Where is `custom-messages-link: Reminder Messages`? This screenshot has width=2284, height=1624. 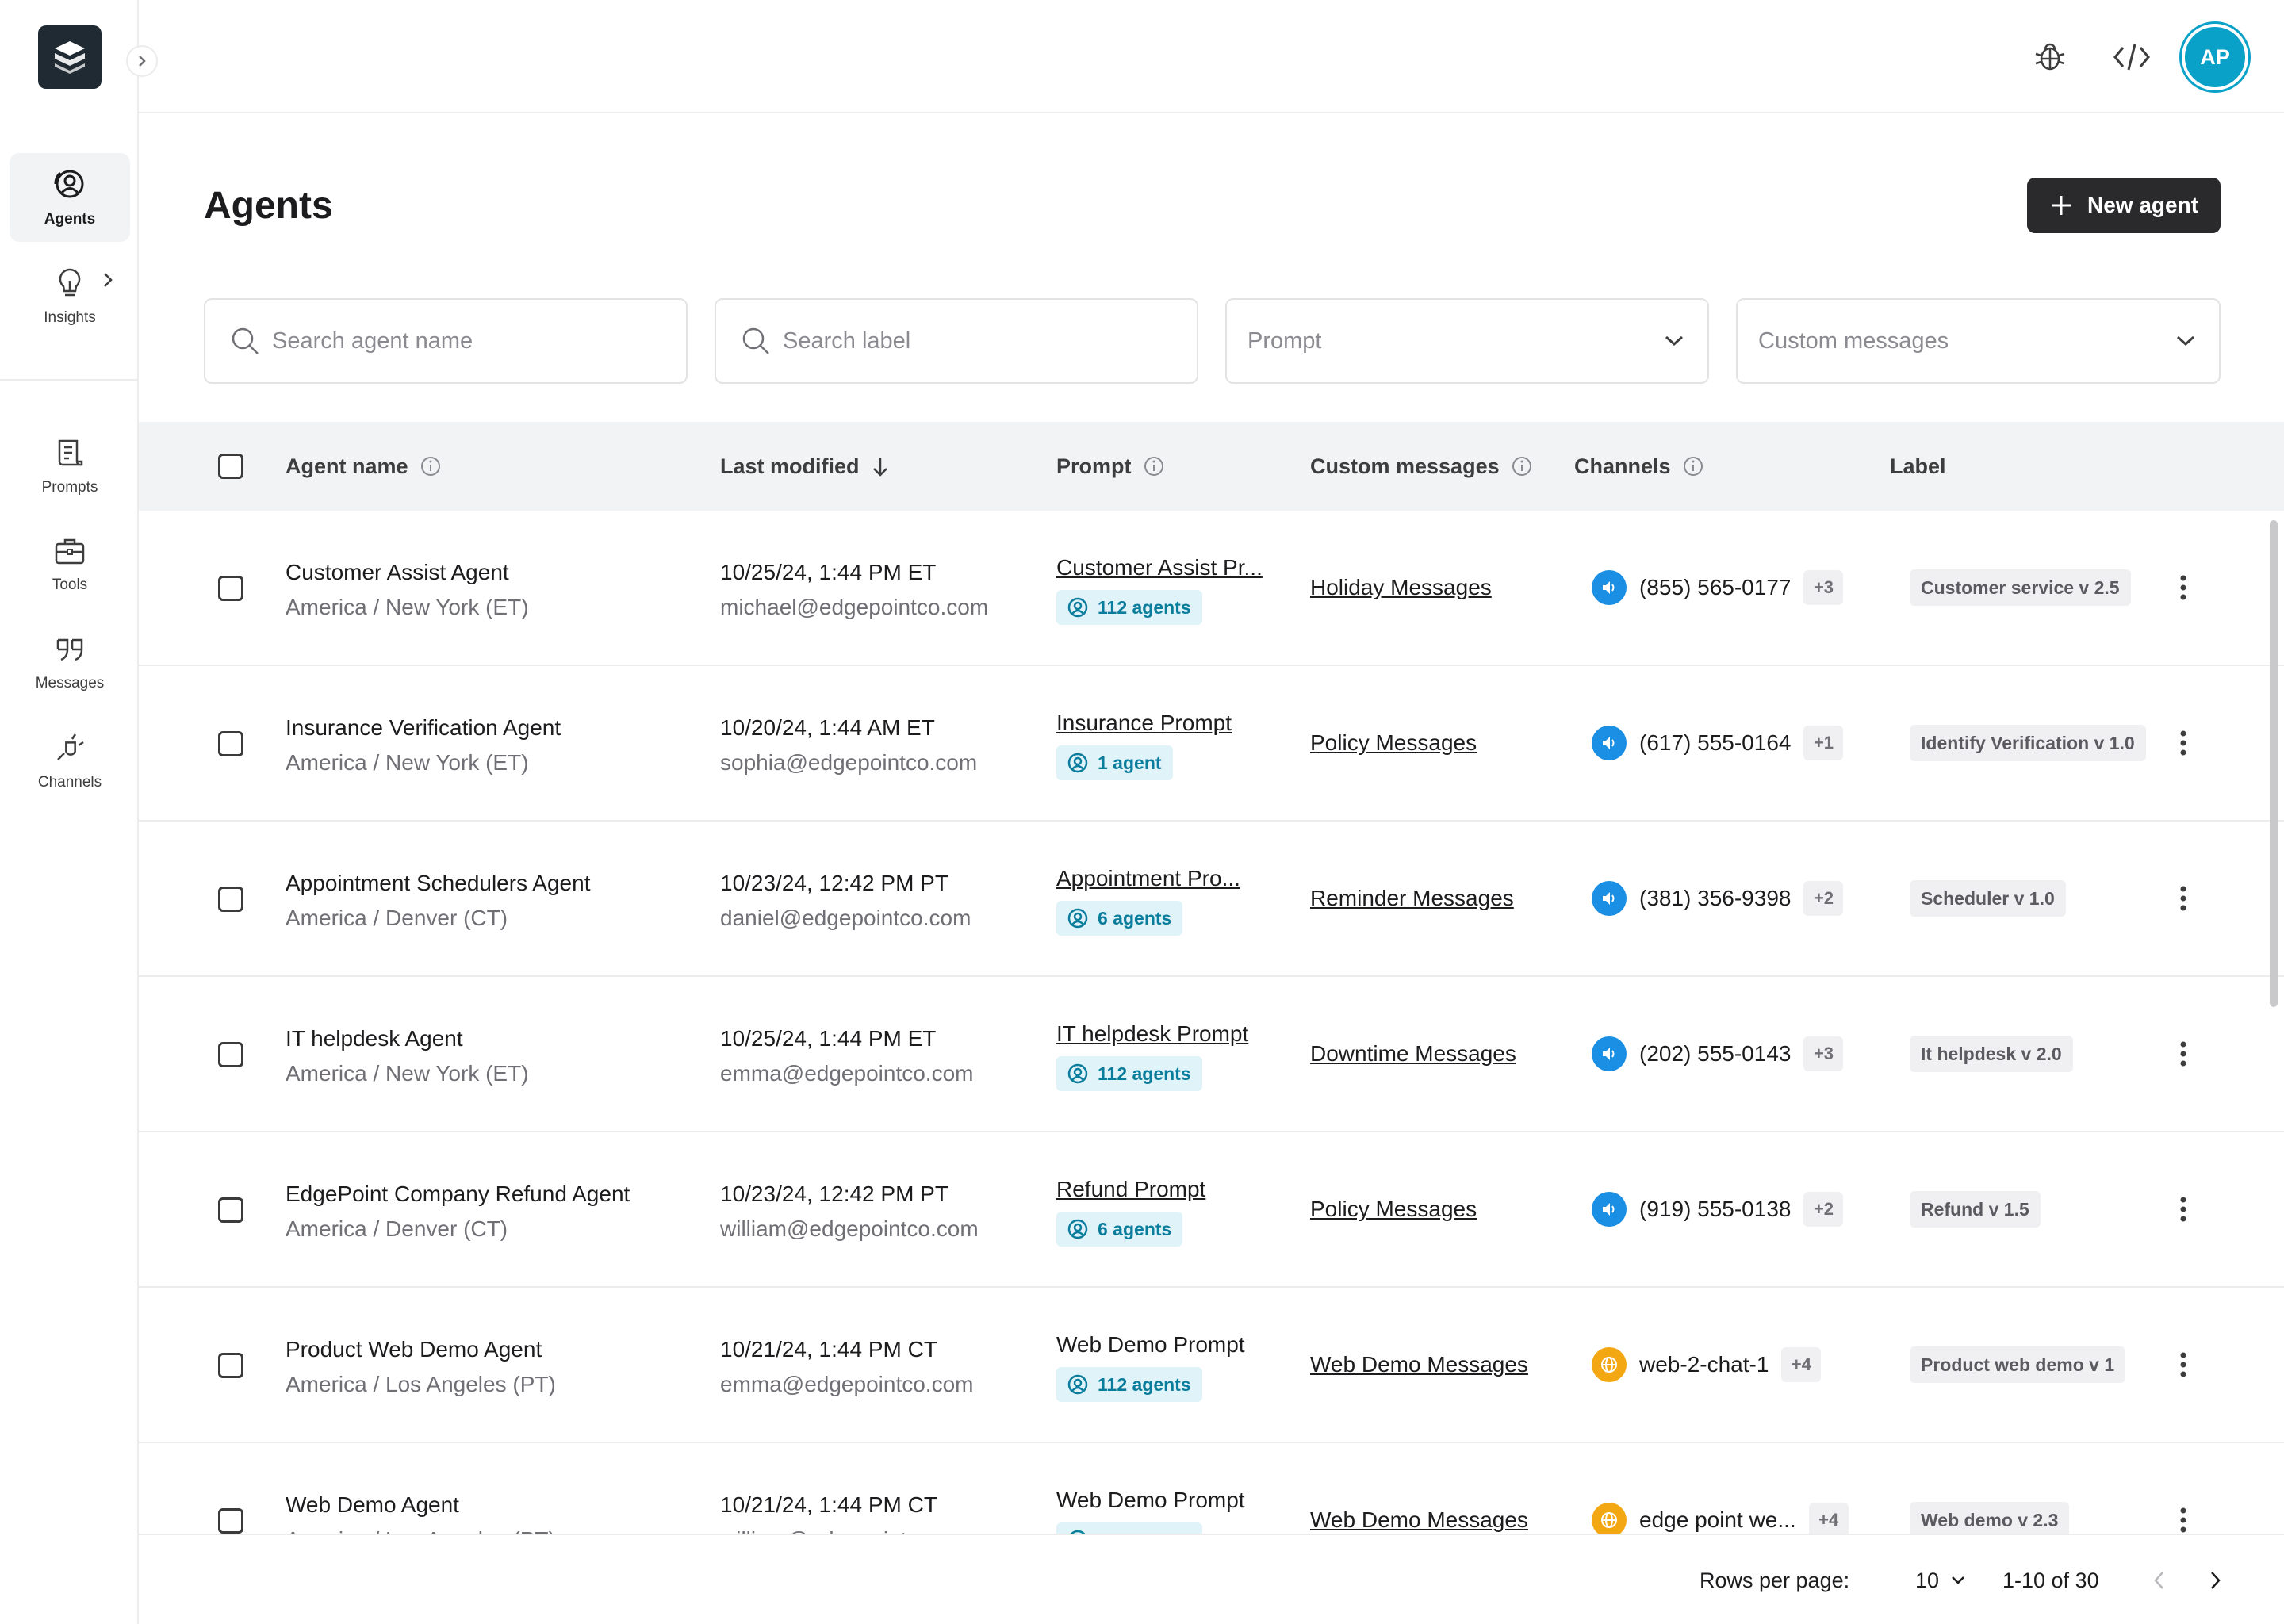 custom-messages-link: Reminder Messages is located at coordinates (1412, 898).